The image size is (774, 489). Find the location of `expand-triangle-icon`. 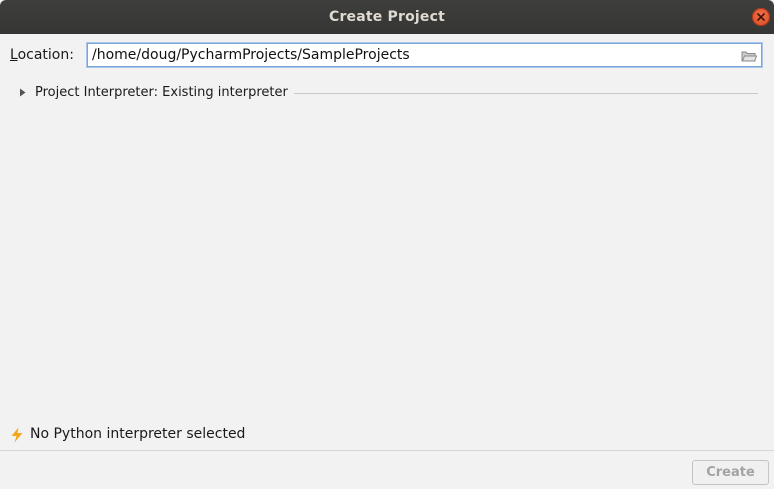

expand-triangle-icon is located at coordinates (23, 92).